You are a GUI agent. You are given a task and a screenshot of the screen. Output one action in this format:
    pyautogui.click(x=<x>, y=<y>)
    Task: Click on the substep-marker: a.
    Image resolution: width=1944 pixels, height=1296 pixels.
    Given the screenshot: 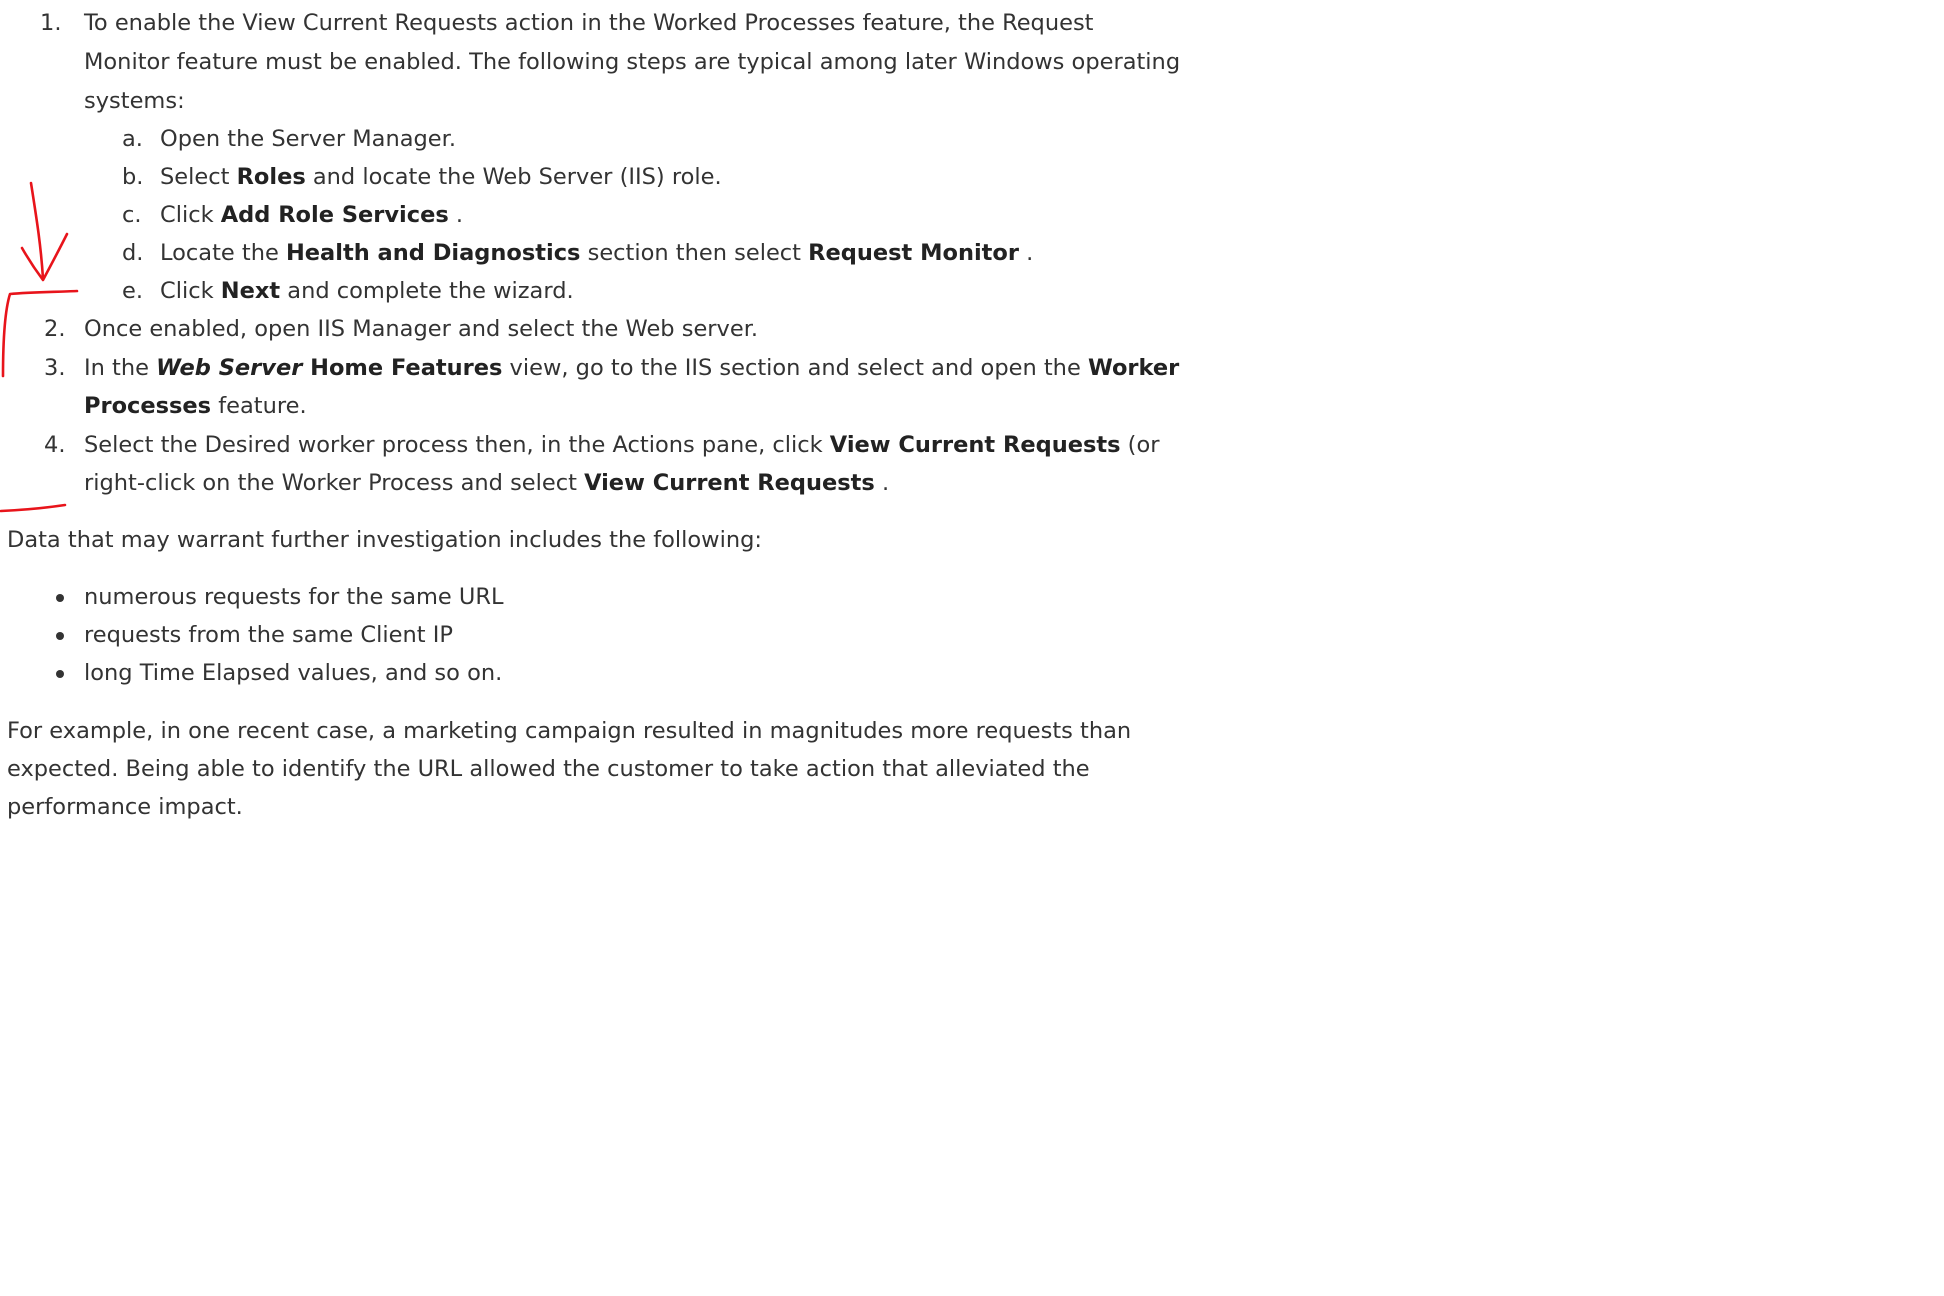 What is the action you would take?
    pyautogui.click(x=132, y=139)
    